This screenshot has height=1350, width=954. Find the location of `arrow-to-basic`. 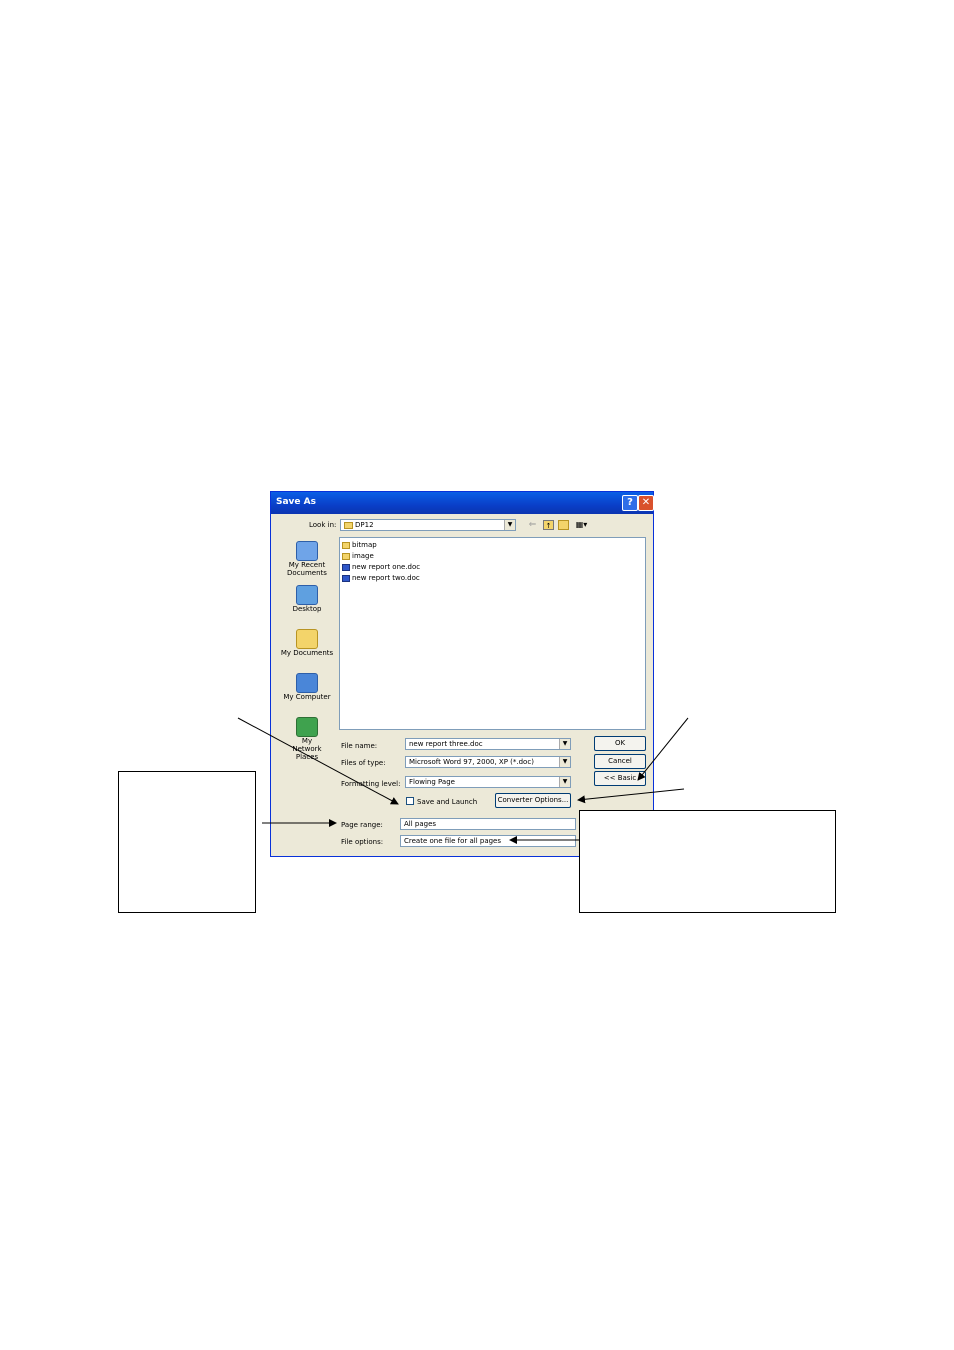

arrow-to-basic is located at coordinates (663, 749).